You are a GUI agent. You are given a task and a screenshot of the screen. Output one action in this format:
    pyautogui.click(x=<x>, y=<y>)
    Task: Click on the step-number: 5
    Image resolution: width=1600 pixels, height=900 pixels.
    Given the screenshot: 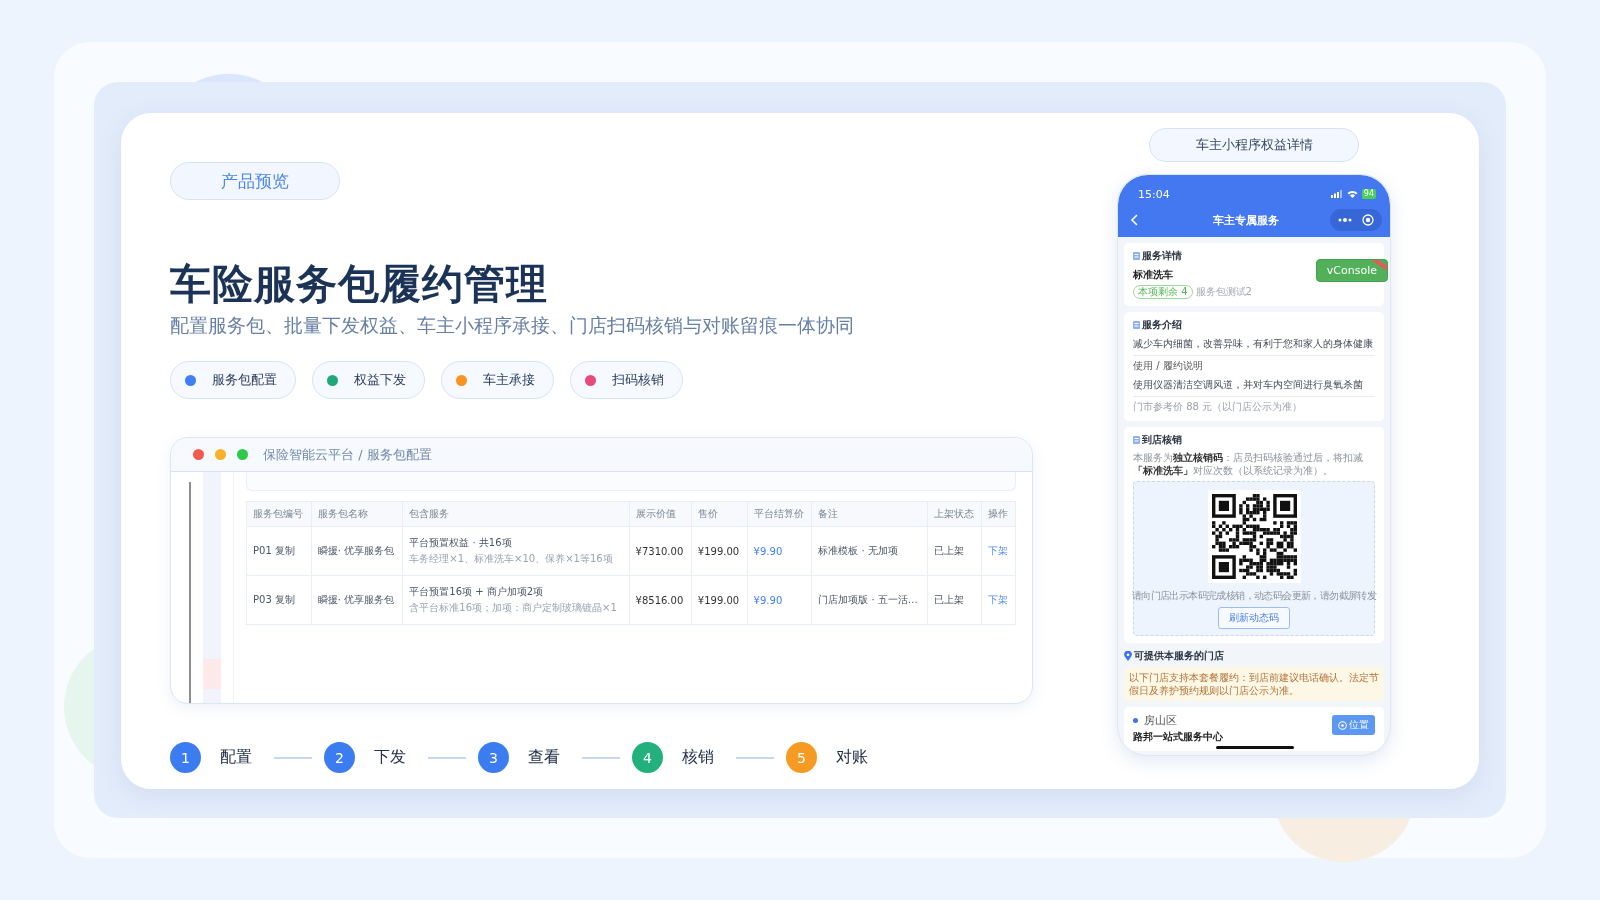 What is the action you would take?
    pyautogui.click(x=801, y=757)
    